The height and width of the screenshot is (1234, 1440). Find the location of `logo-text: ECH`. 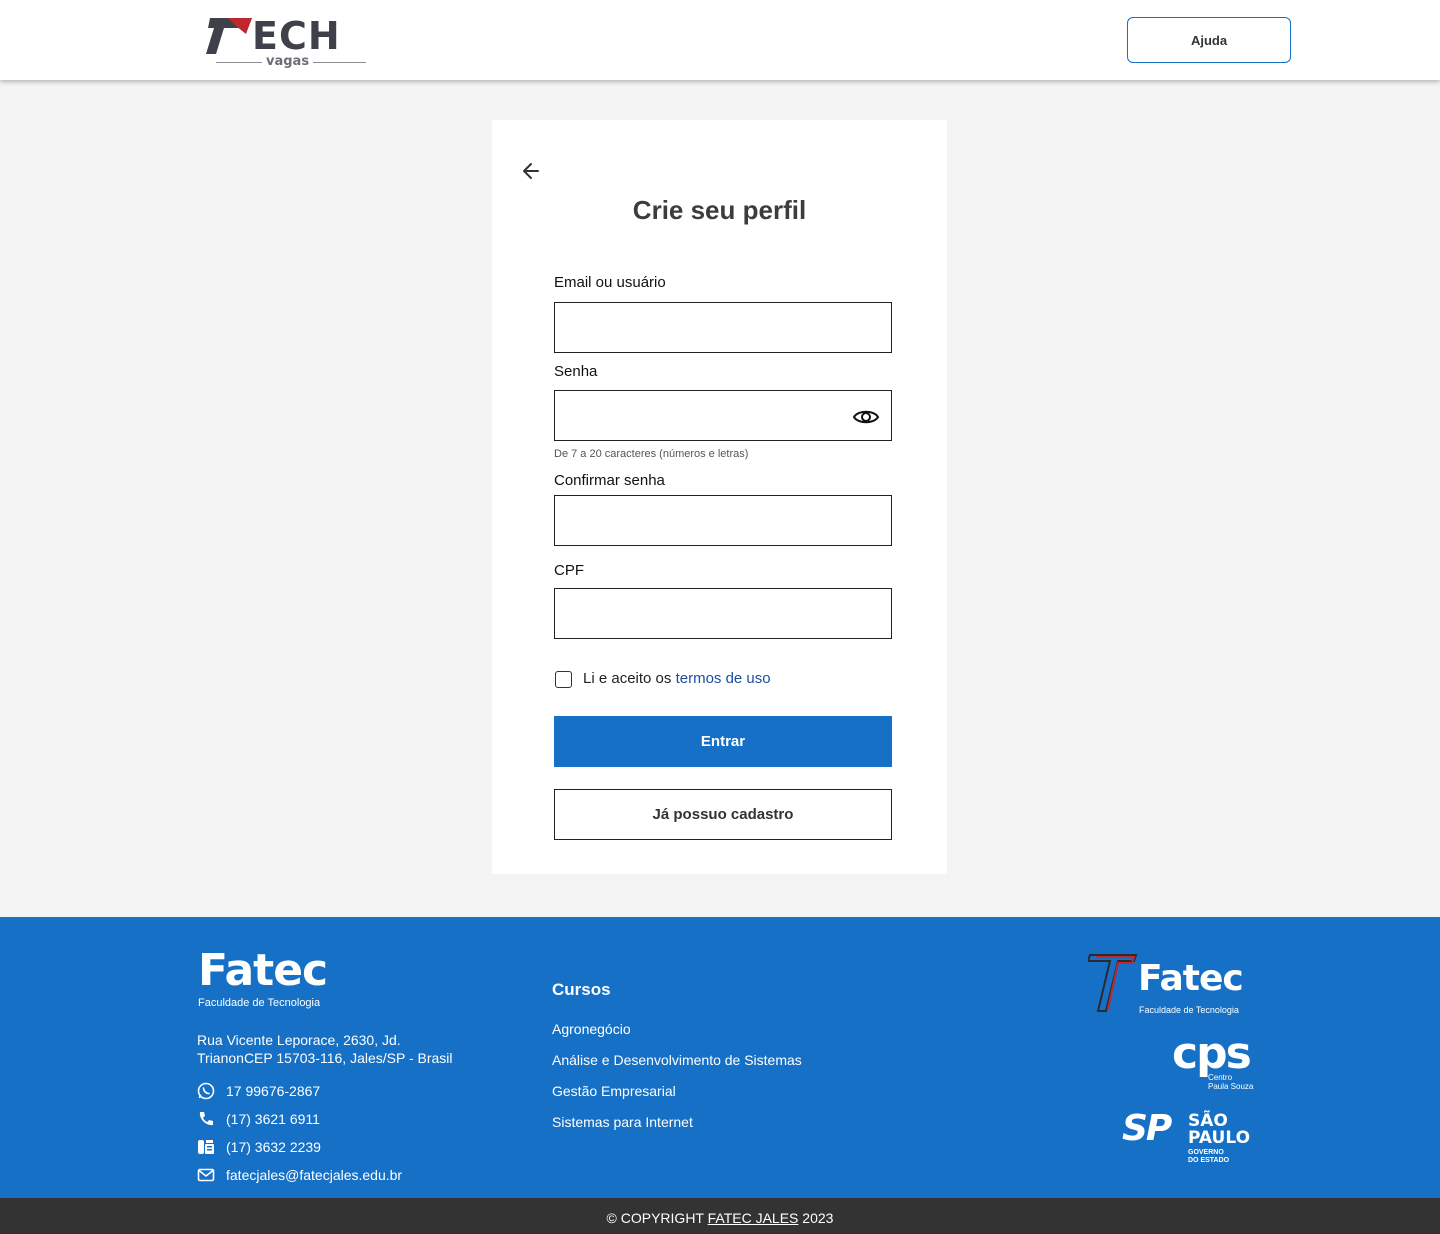

logo-text: ECH is located at coordinates (296, 36).